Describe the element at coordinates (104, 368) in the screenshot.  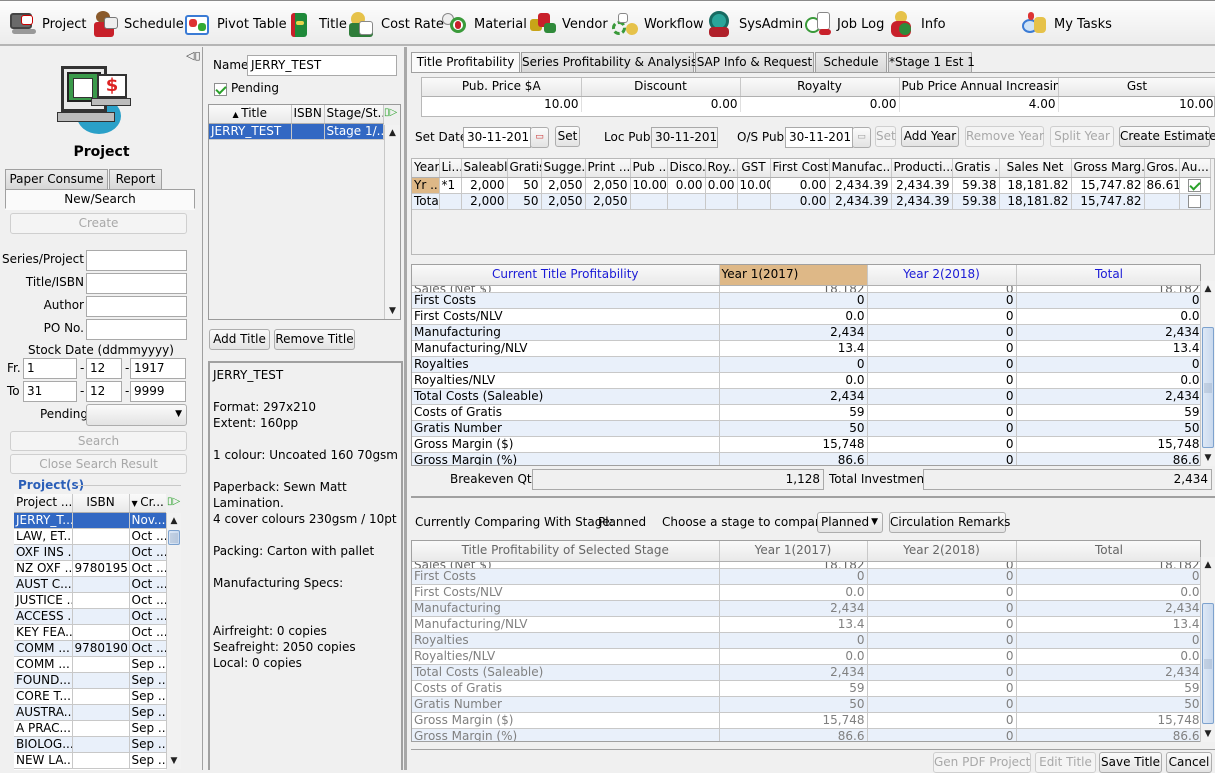
I see `from-month-input: 12` at that location.